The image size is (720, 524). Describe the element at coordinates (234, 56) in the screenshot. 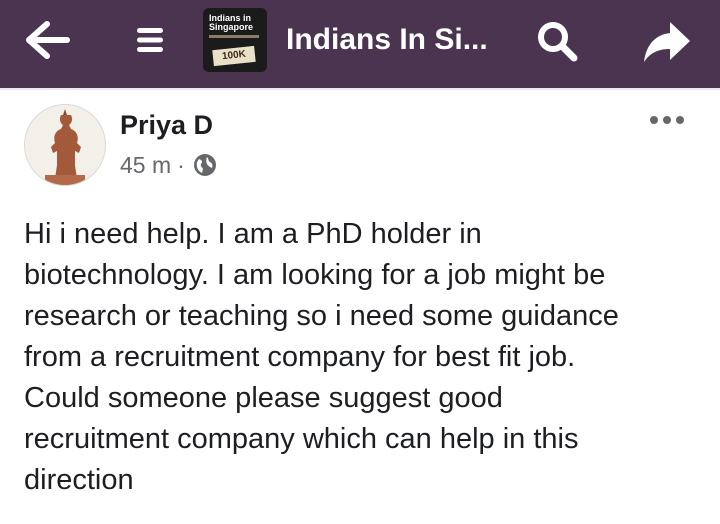

I see `group-logo-badge: 100K` at that location.